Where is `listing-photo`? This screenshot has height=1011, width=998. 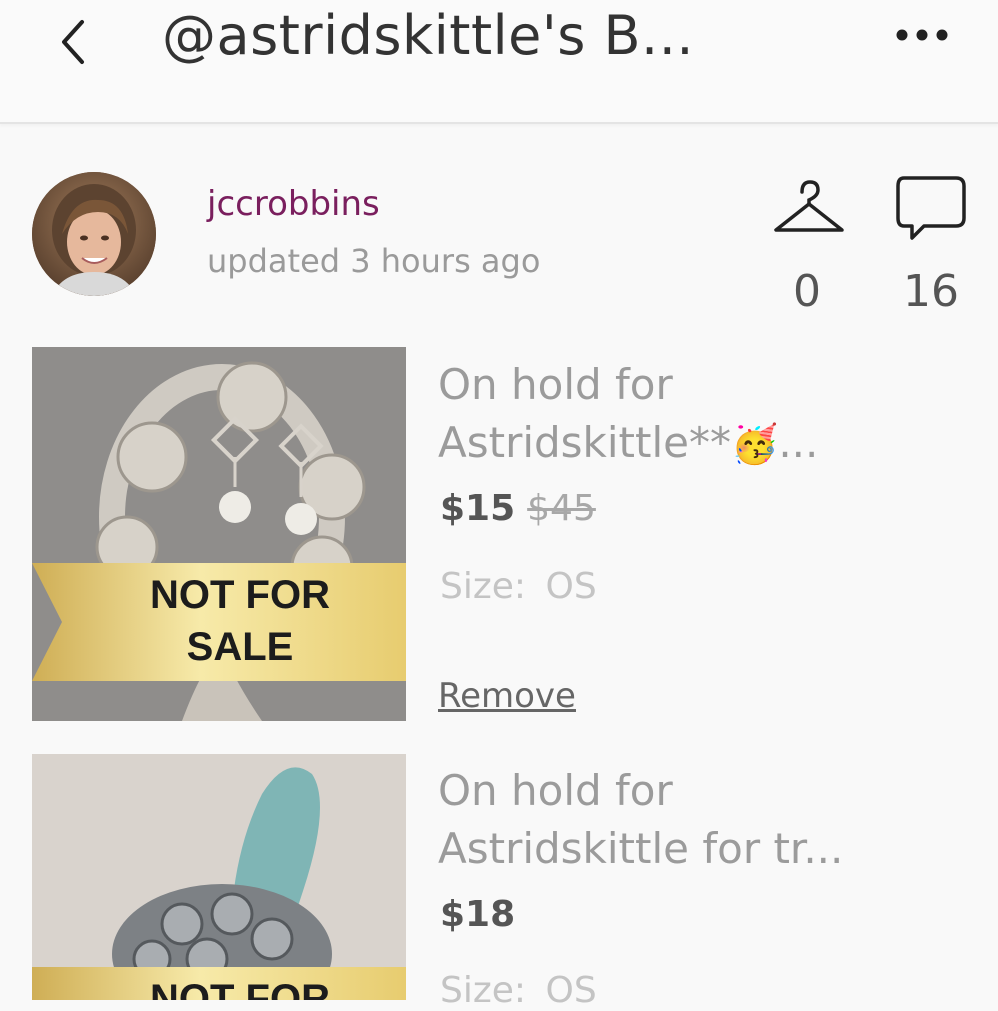
listing-photo is located at coordinates (219, 877).